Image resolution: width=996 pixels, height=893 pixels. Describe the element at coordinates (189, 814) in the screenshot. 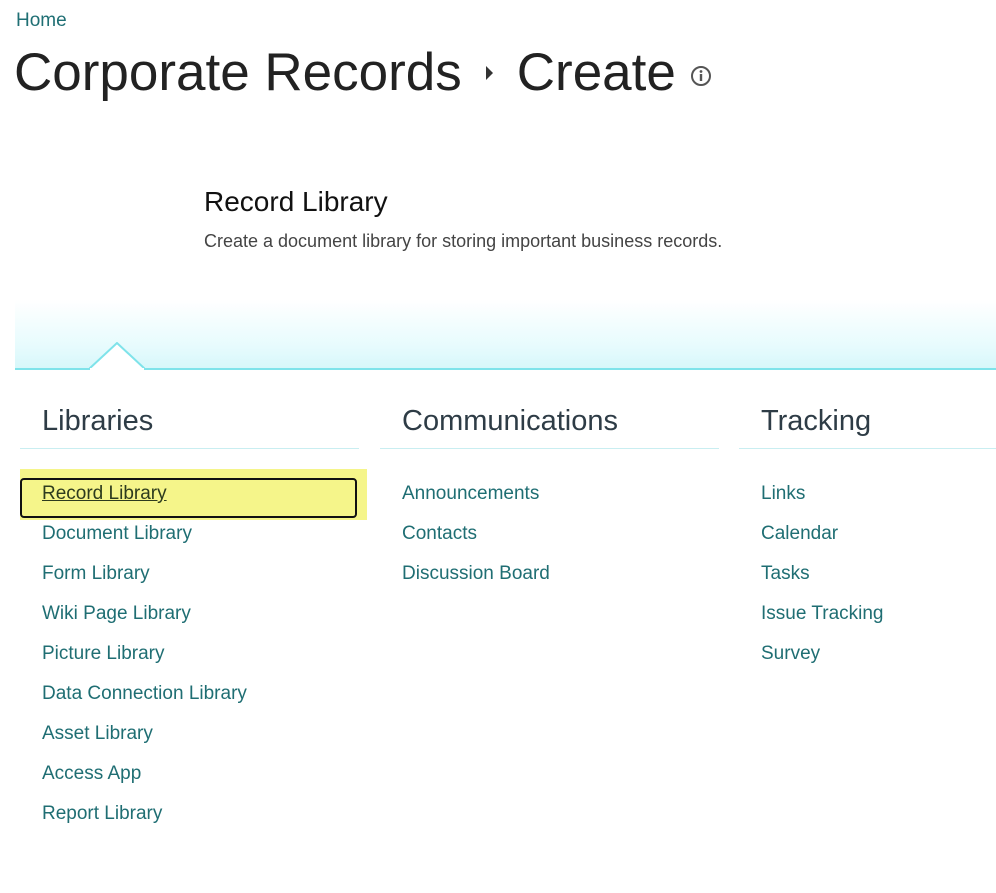

I see `list-item-report-library: Report Library` at that location.